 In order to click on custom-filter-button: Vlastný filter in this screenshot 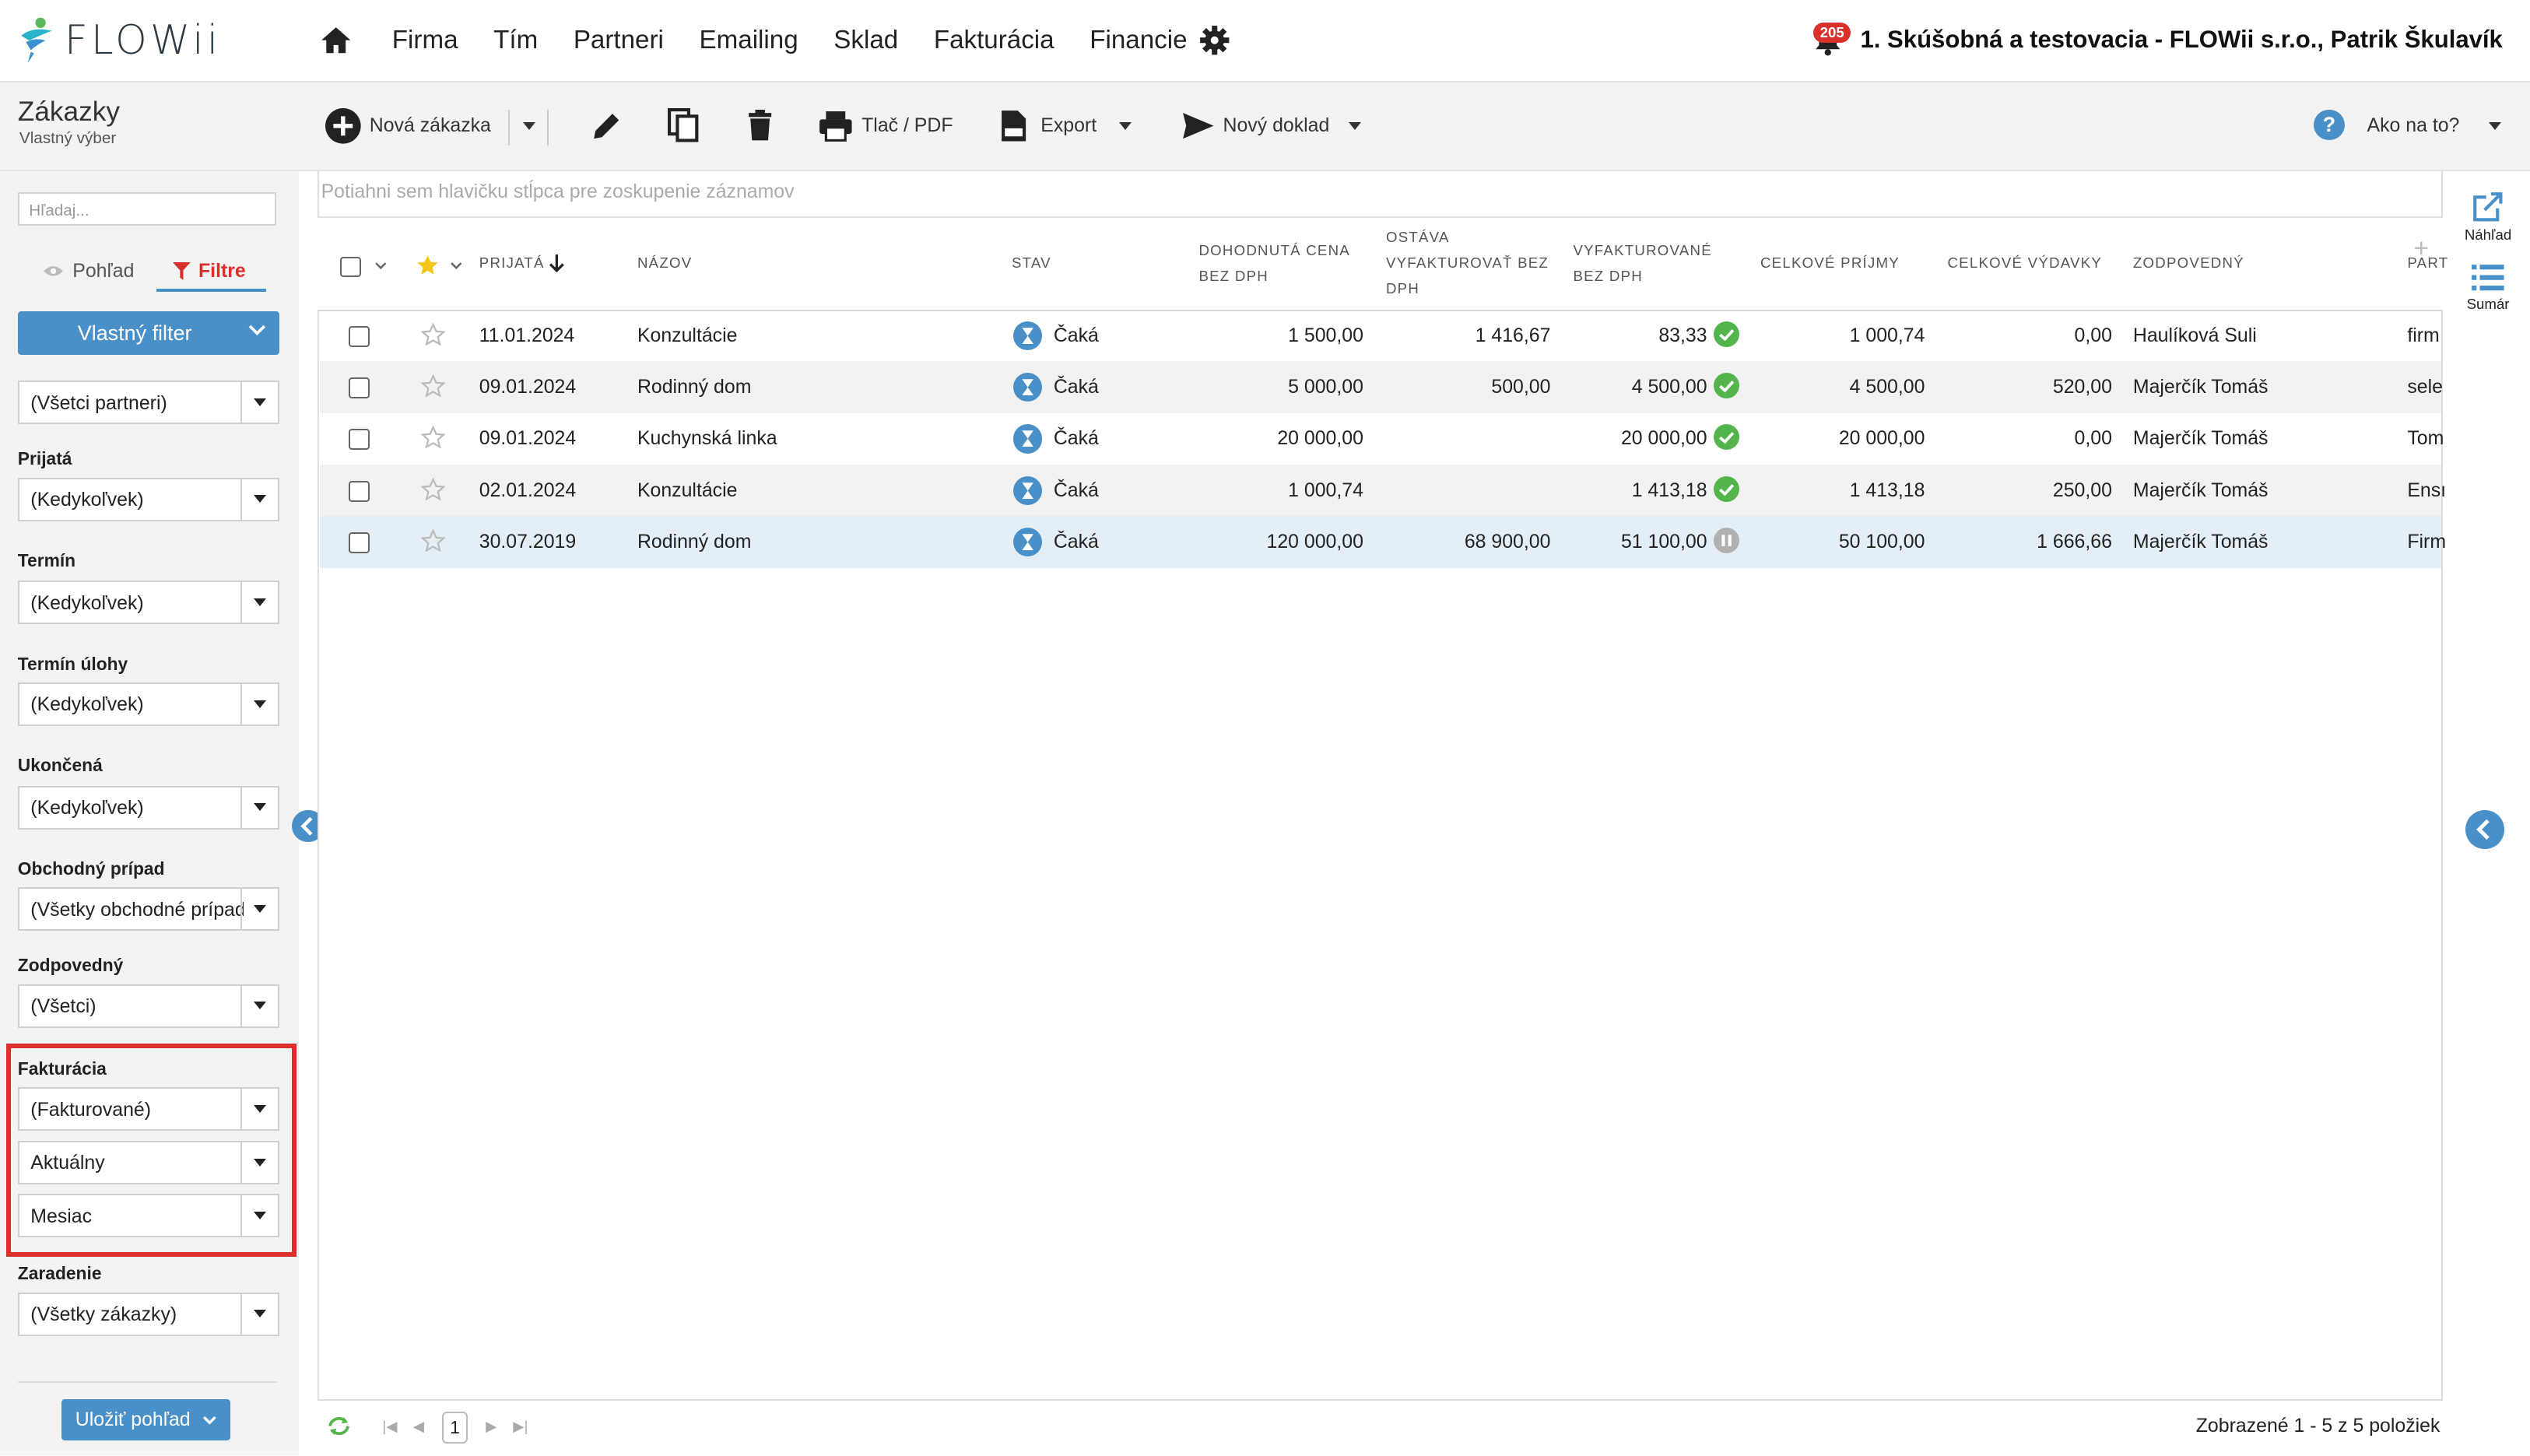, I will do `click(148, 334)`.